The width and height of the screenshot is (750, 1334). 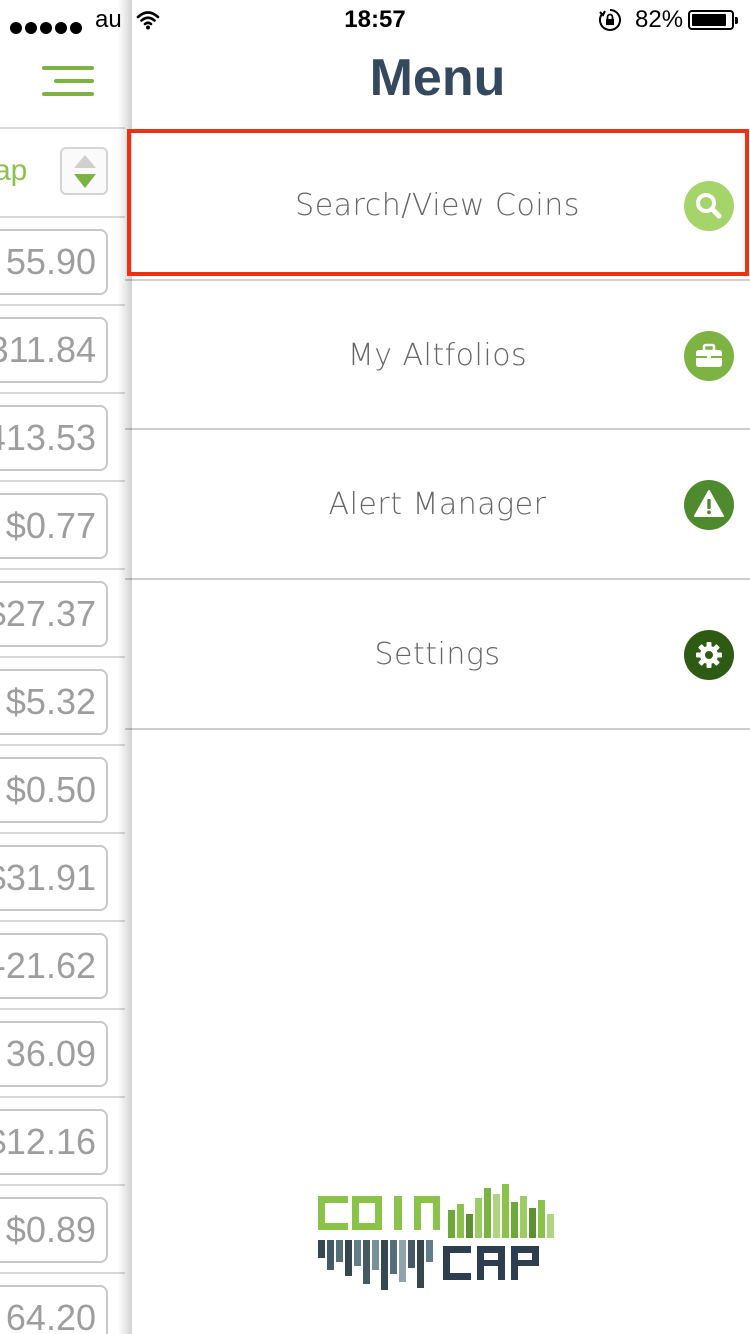 What do you see at coordinates (54, 1309) in the screenshot?
I see `price-cell: 64.20` at bounding box center [54, 1309].